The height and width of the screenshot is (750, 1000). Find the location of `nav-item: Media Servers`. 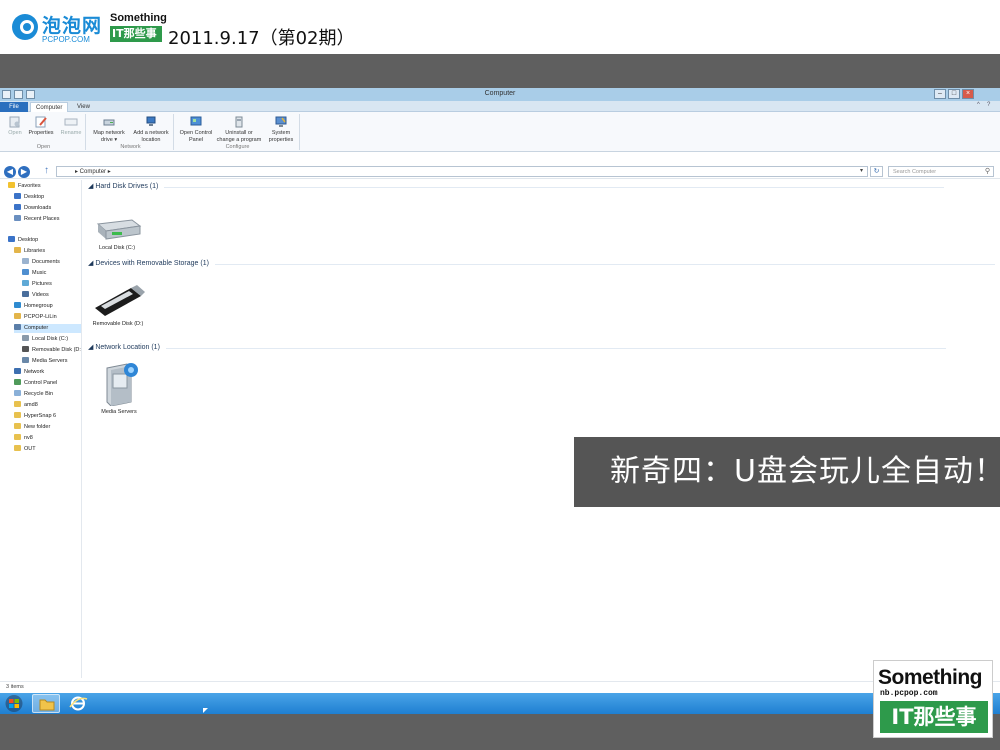

nav-item: Media Servers is located at coordinates (44, 361).